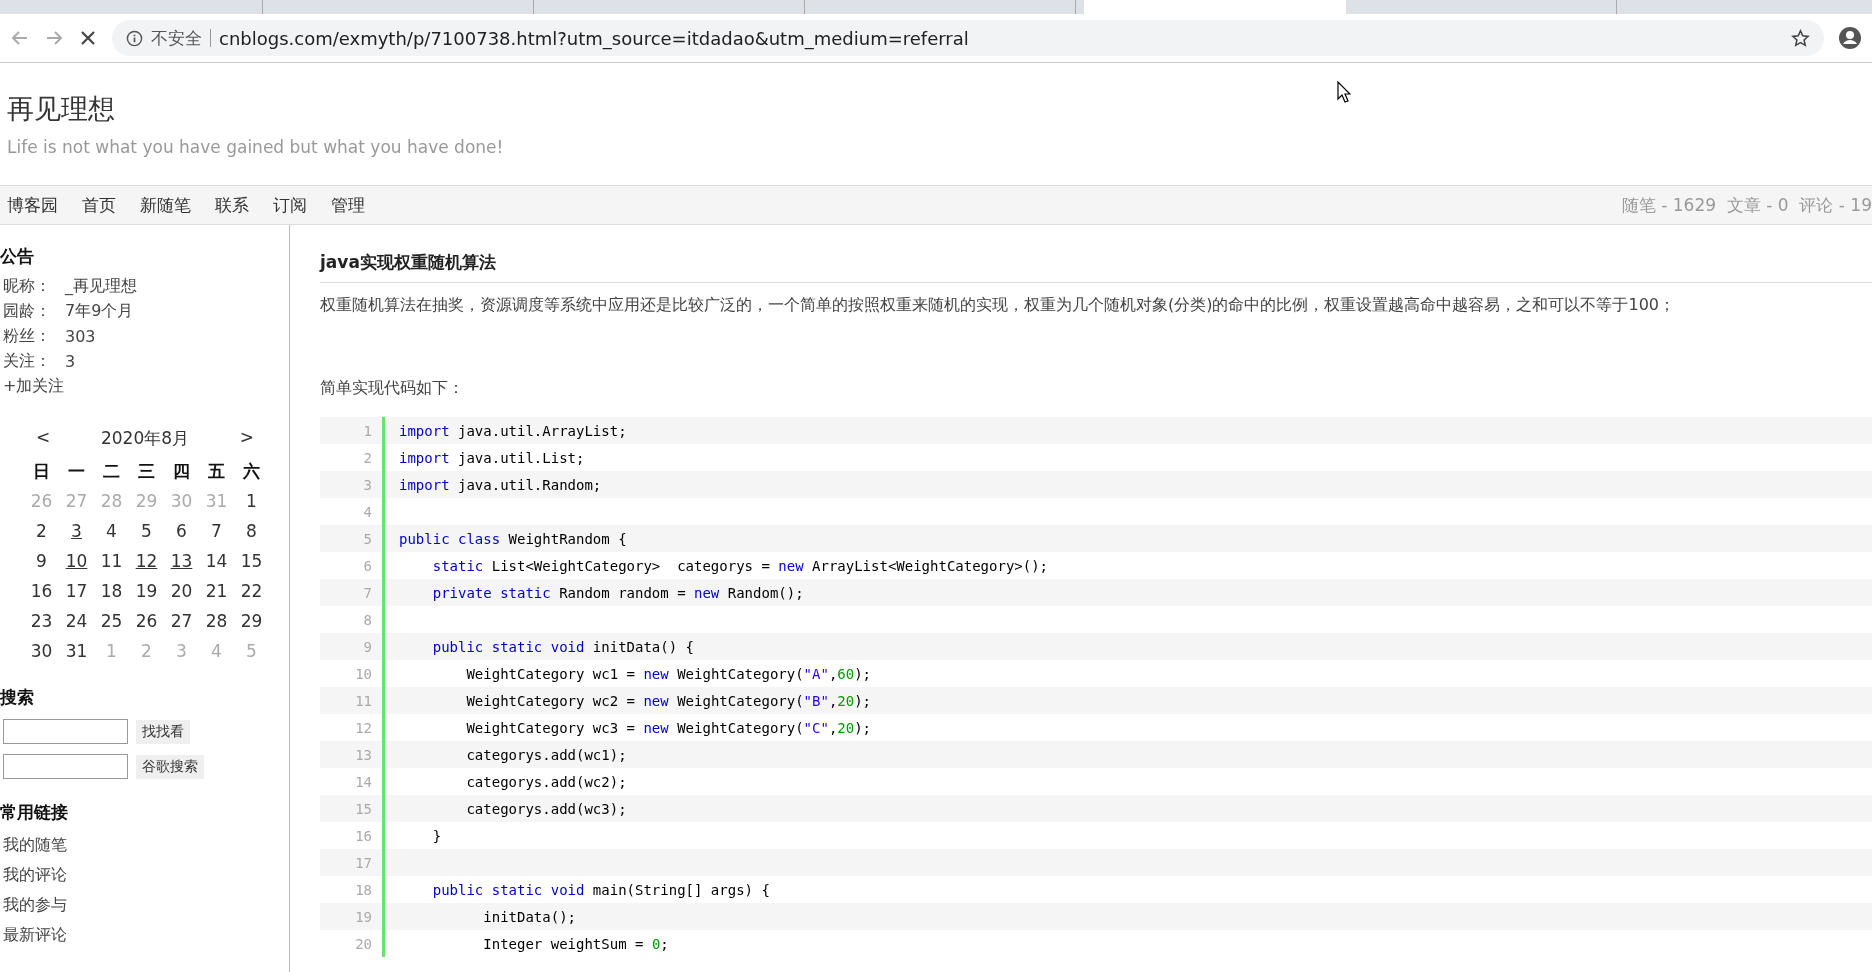 Image resolution: width=1872 pixels, height=972 pixels. I want to click on code-line: public class WeightRandom {, so click(513, 538).